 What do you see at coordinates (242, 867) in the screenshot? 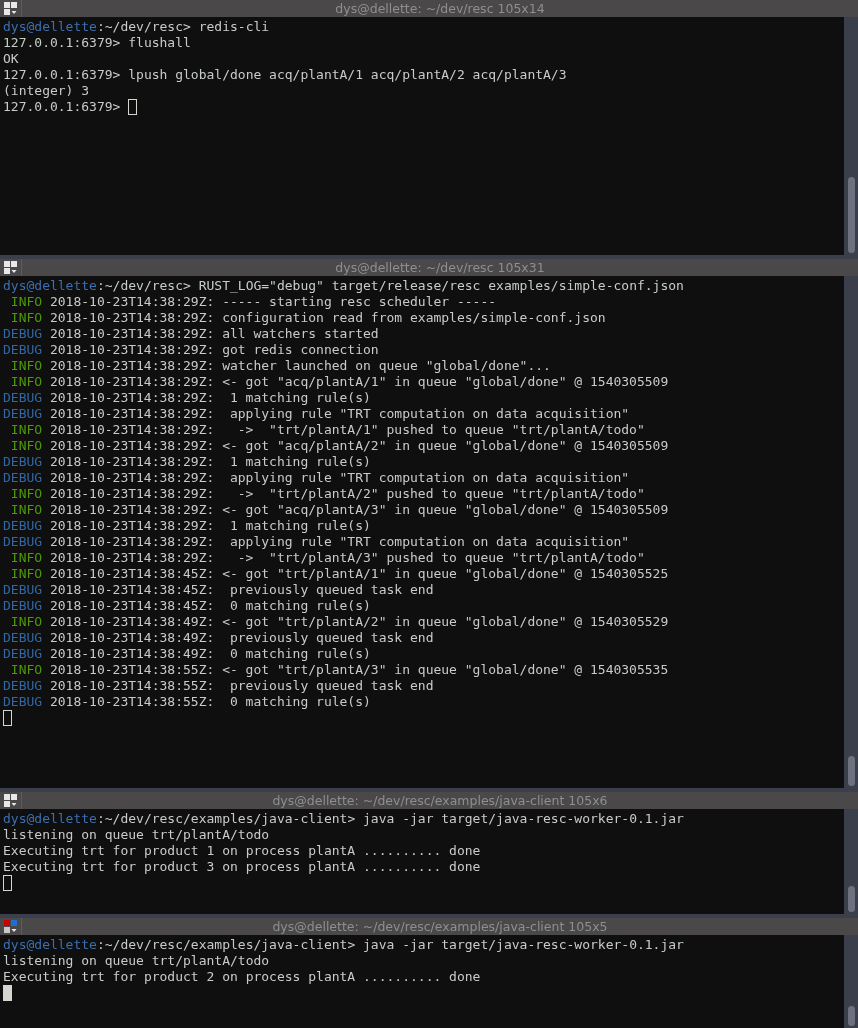
I see `output-line: Executing trt for product 3 on process plantA .......... done` at bounding box center [242, 867].